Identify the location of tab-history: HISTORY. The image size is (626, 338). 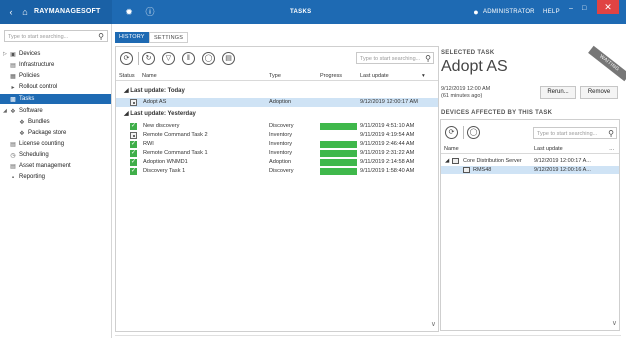
(132, 37).